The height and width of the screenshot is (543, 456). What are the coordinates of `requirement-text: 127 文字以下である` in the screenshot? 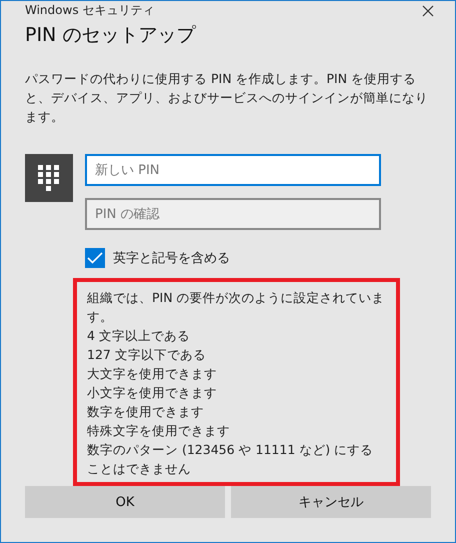 It's located at (147, 355).